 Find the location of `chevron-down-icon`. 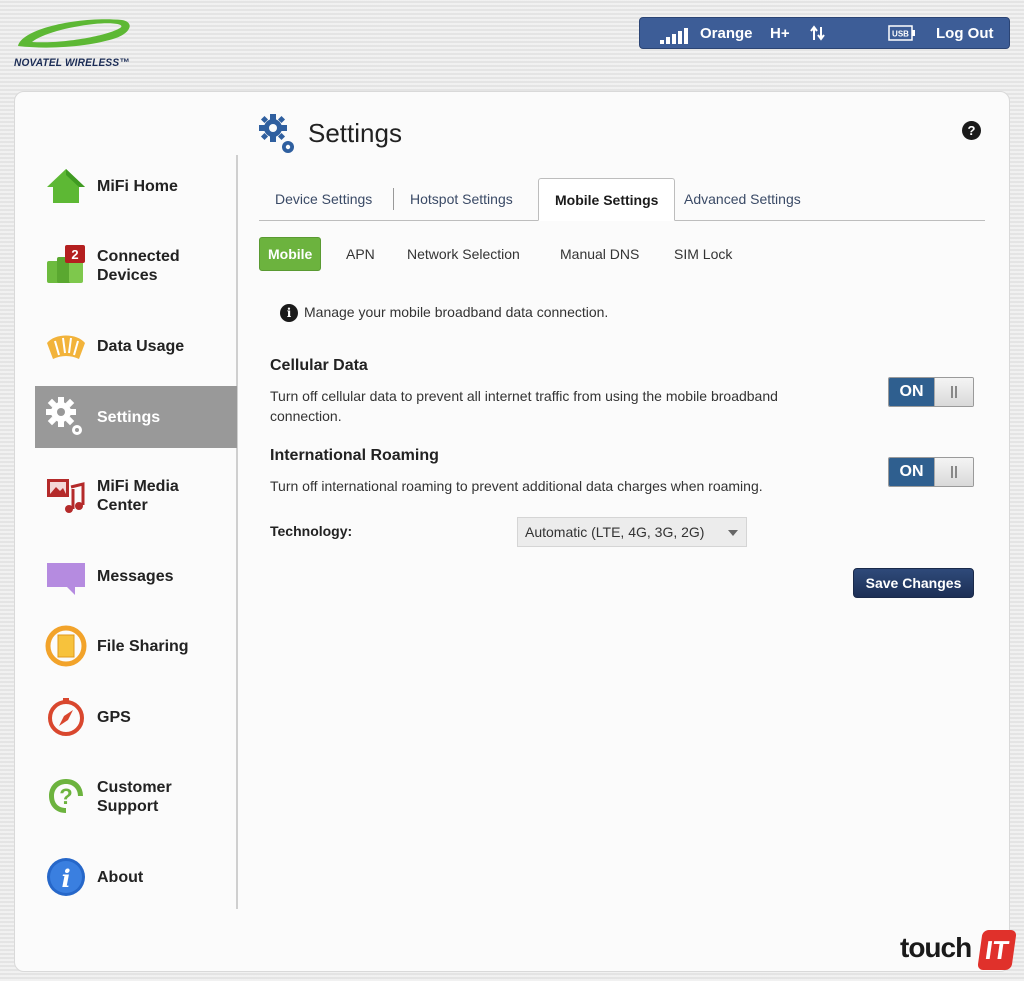

chevron-down-icon is located at coordinates (733, 533).